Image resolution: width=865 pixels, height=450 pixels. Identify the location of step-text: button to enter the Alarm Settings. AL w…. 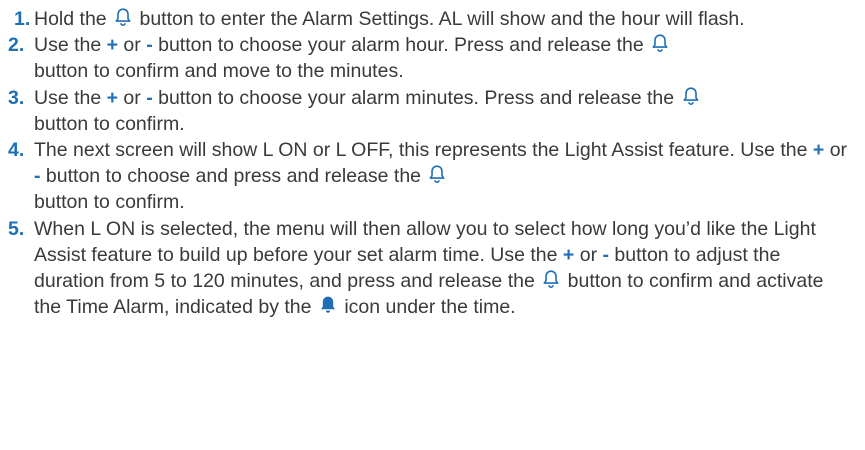
(439, 19).